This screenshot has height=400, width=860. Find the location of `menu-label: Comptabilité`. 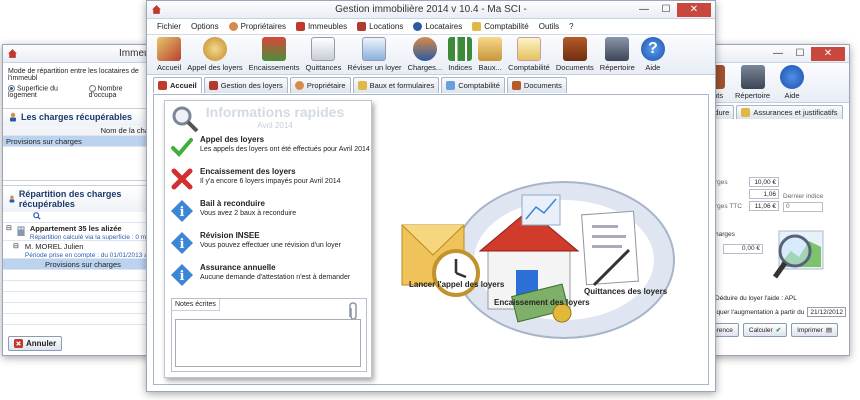

menu-label: Comptabilité is located at coordinates (506, 26).